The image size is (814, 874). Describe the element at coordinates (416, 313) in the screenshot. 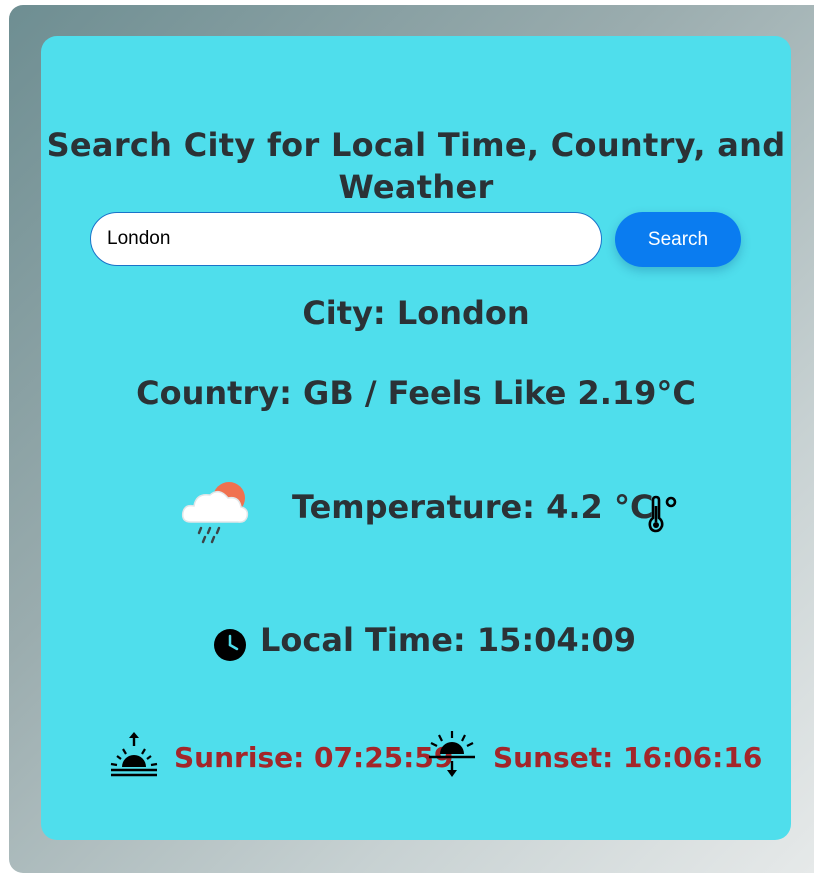

I see `city-label: City: London` at that location.